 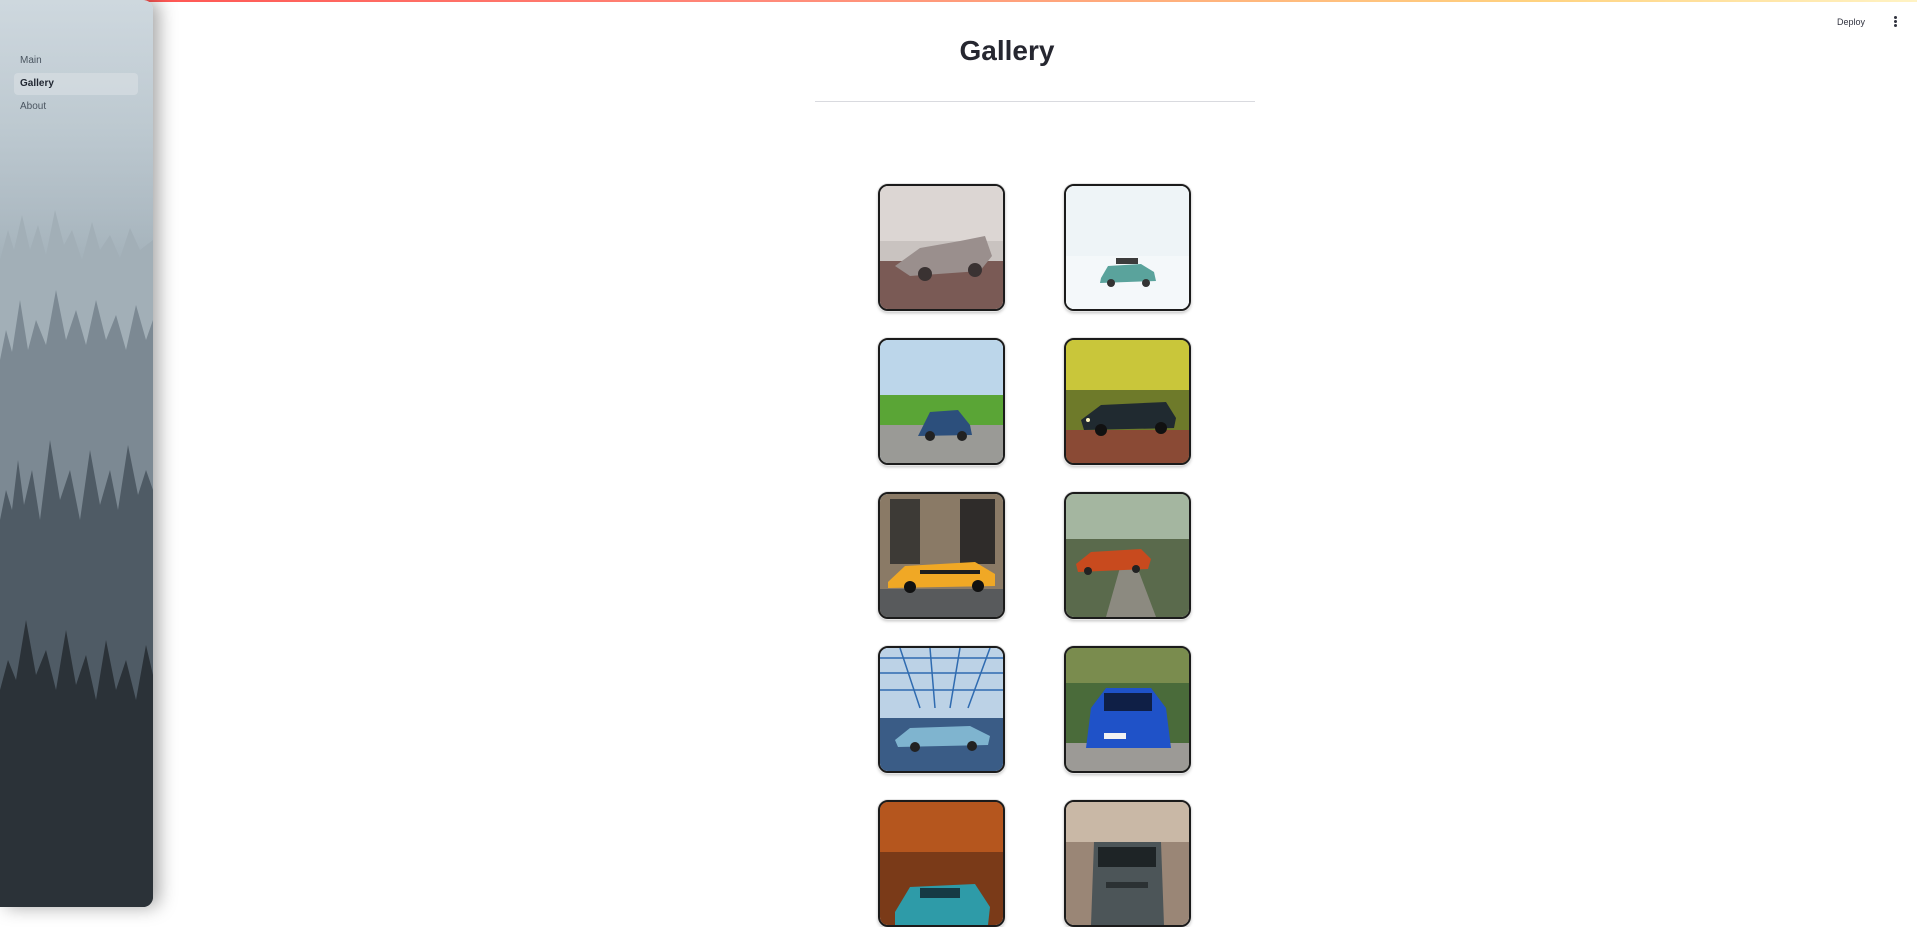 What do you see at coordinates (1851, 22) in the screenshot?
I see `deploy-button: Deploy` at bounding box center [1851, 22].